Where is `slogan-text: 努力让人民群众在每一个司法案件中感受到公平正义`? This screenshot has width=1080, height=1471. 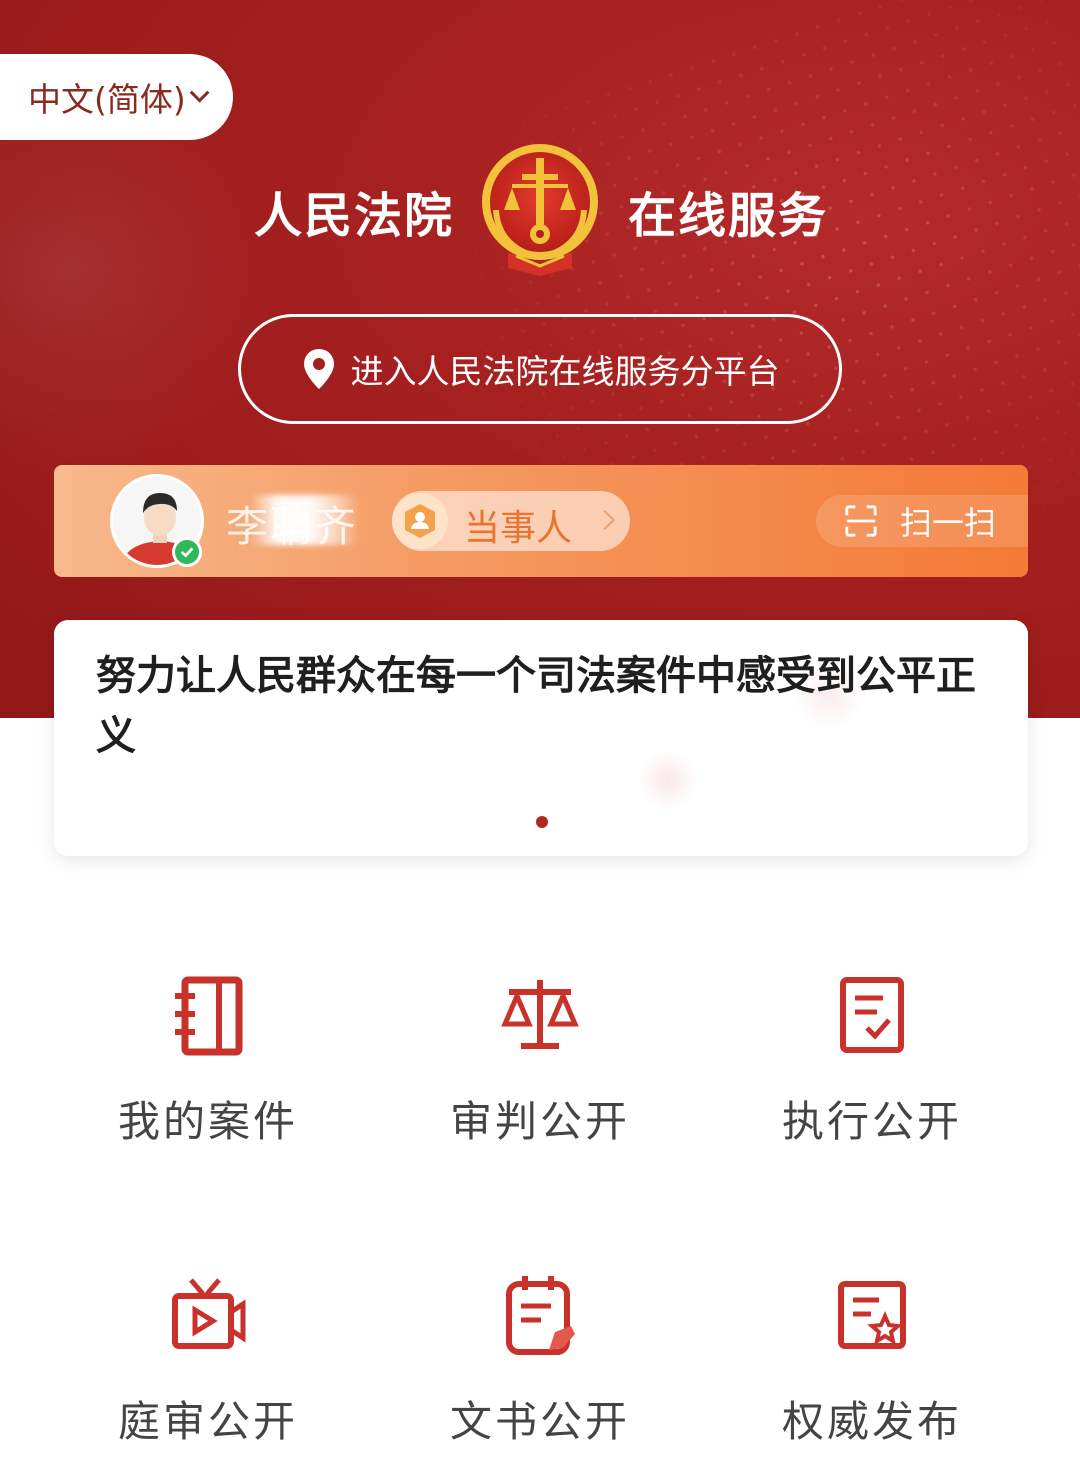 slogan-text: 努力让人民群众在每一个司法案件中感受到公平正义 is located at coordinates (536, 706).